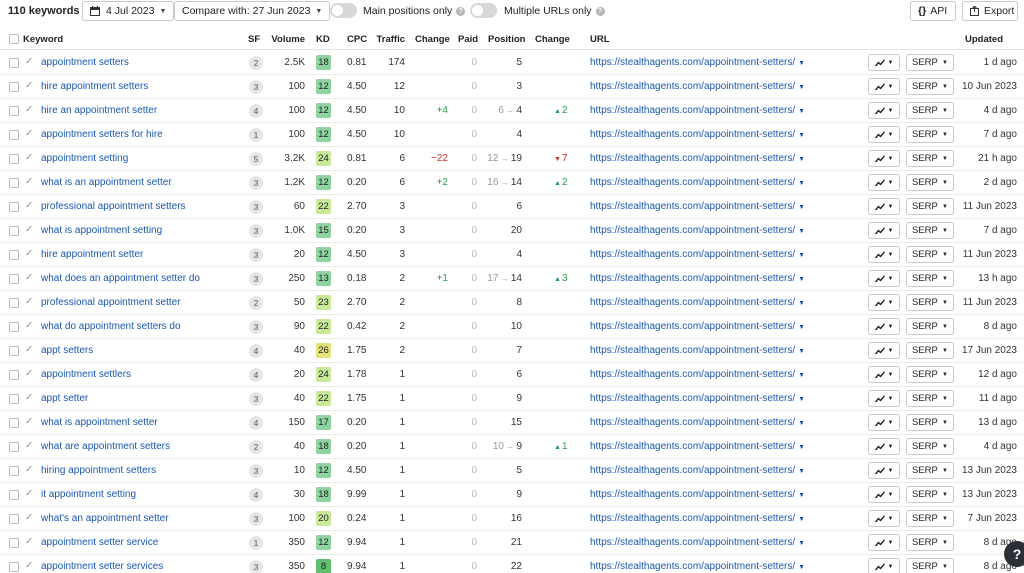  I want to click on compare-with-button: Compare with: 27 Jun 2023 ▼, so click(252, 11).